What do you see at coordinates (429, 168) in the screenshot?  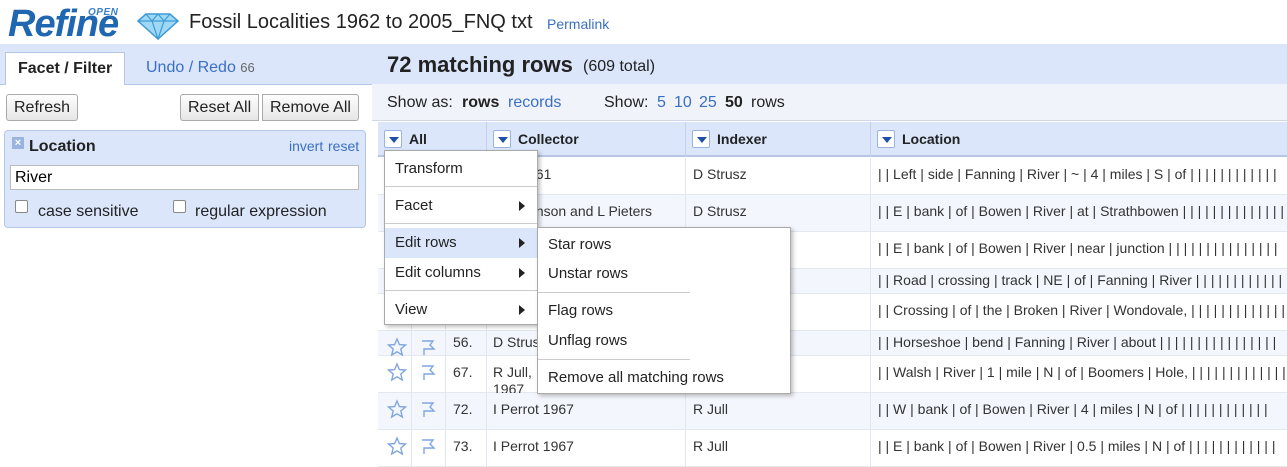 I see `menu-item-label: Transform` at bounding box center [429, 168].